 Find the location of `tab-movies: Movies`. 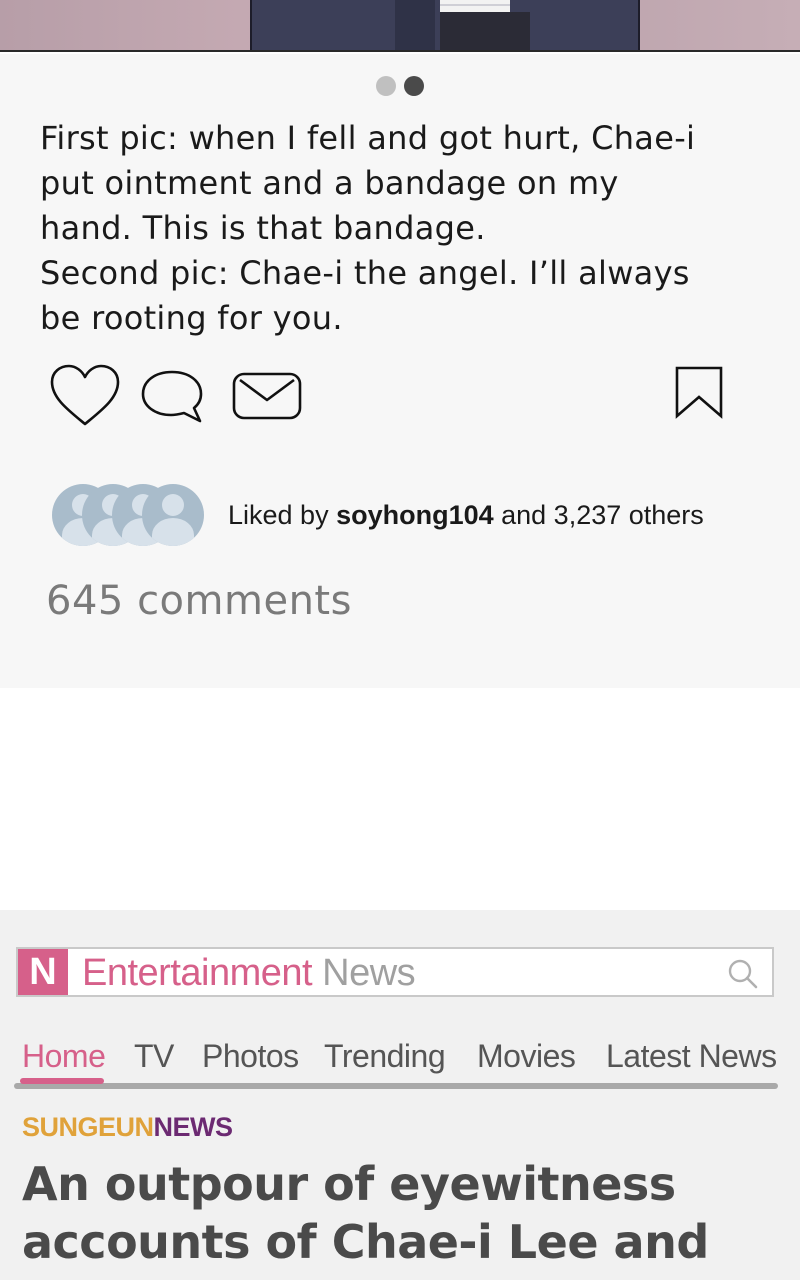

tab-movies: Movies is located at coordinates (526, 1056).